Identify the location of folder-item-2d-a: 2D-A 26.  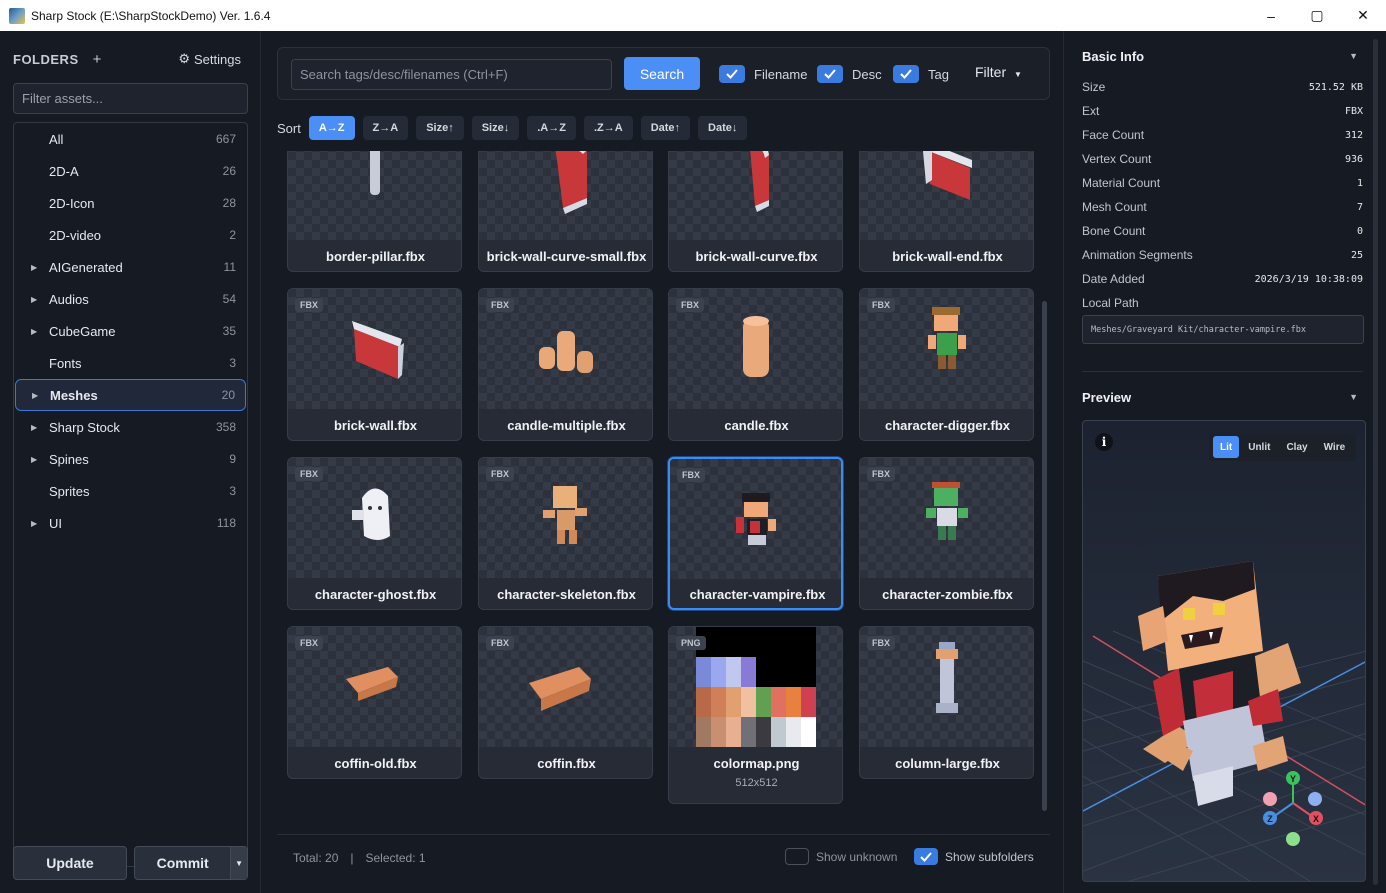
(130, 171).